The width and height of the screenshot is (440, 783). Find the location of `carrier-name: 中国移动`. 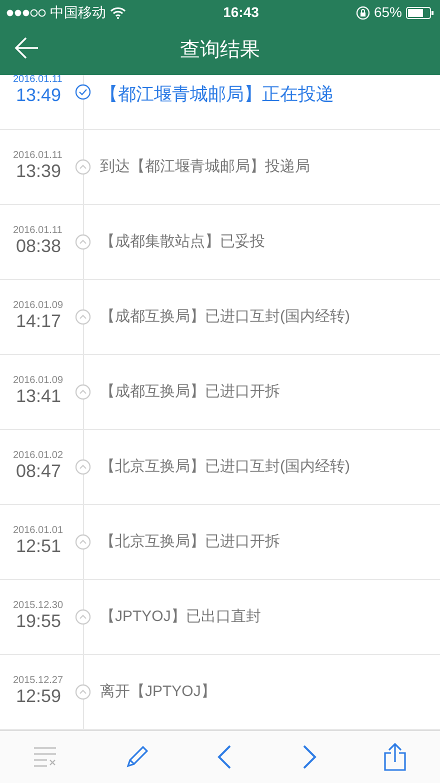

carrier-name: 中国移动 is located at coordinates (78, 12).